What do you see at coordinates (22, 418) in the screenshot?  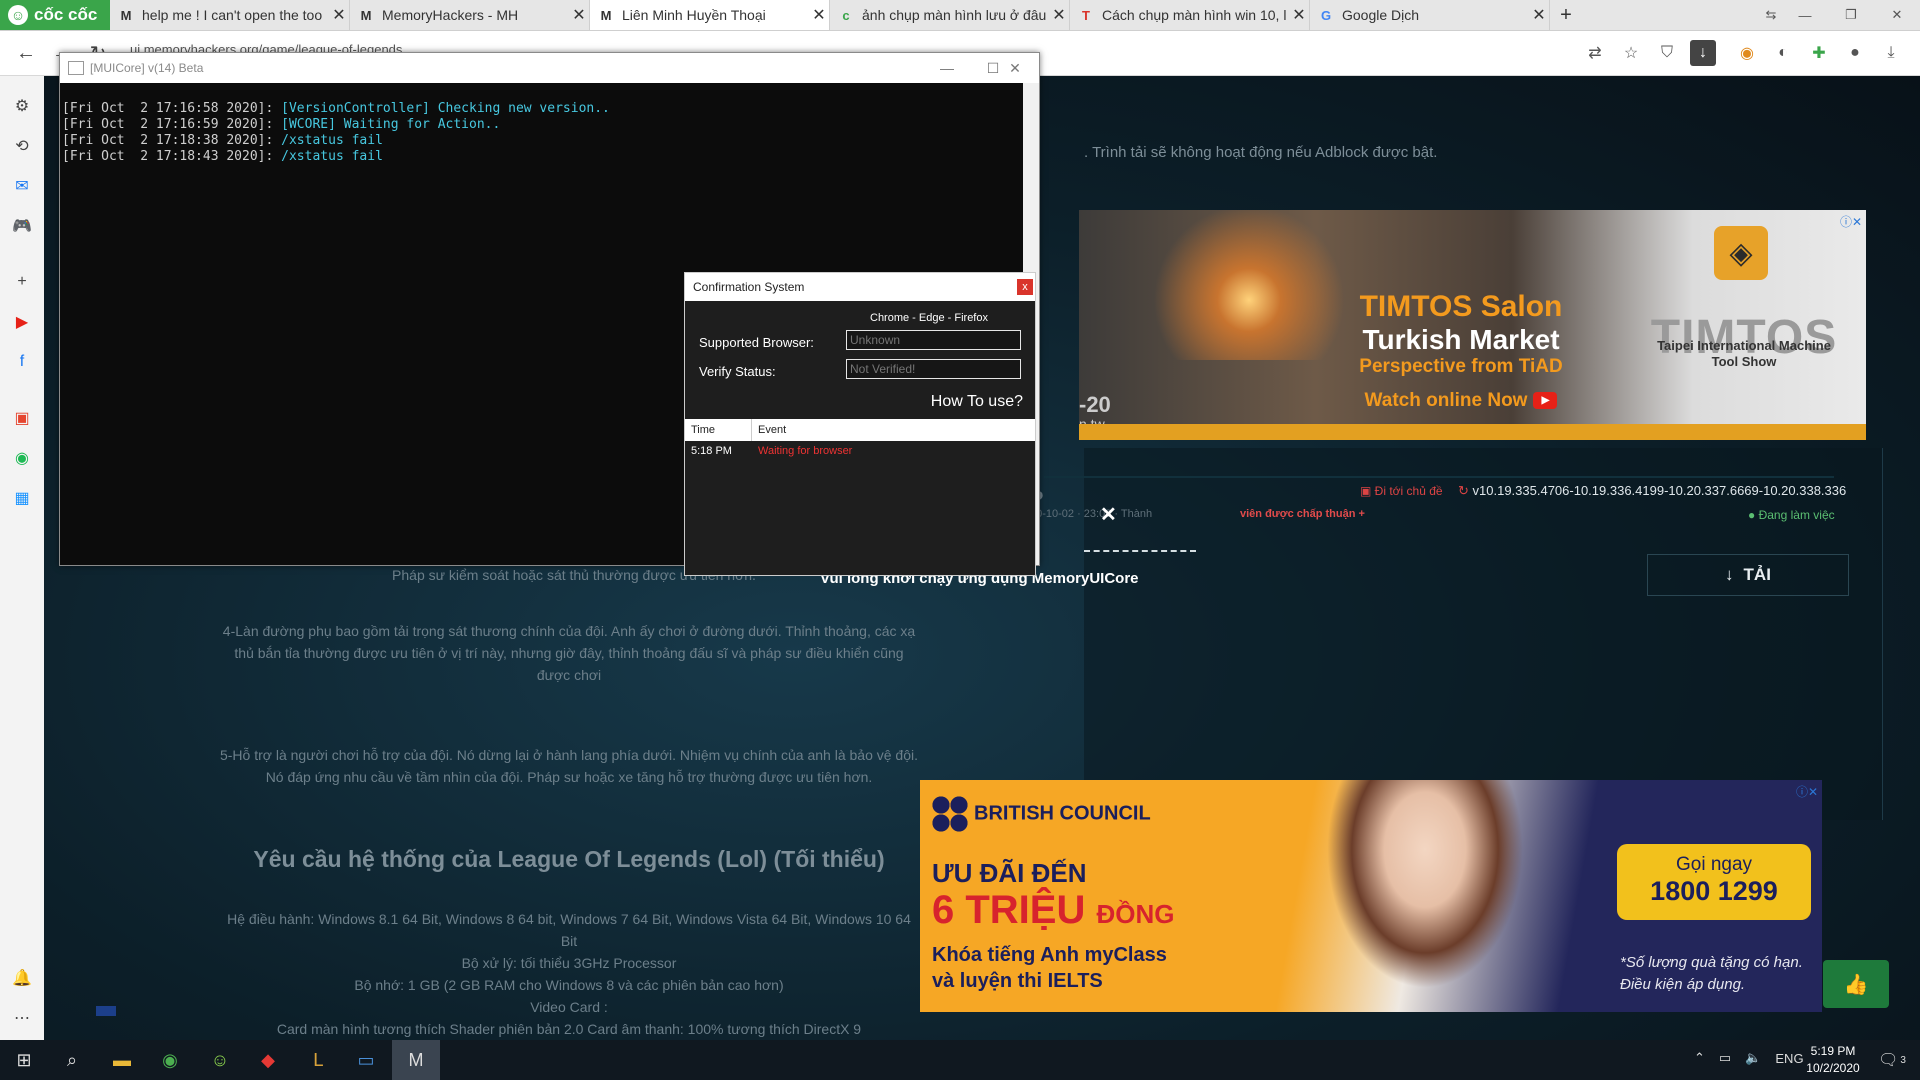 I see `shopee-icon: ▣` at bounding box center [22, 418].